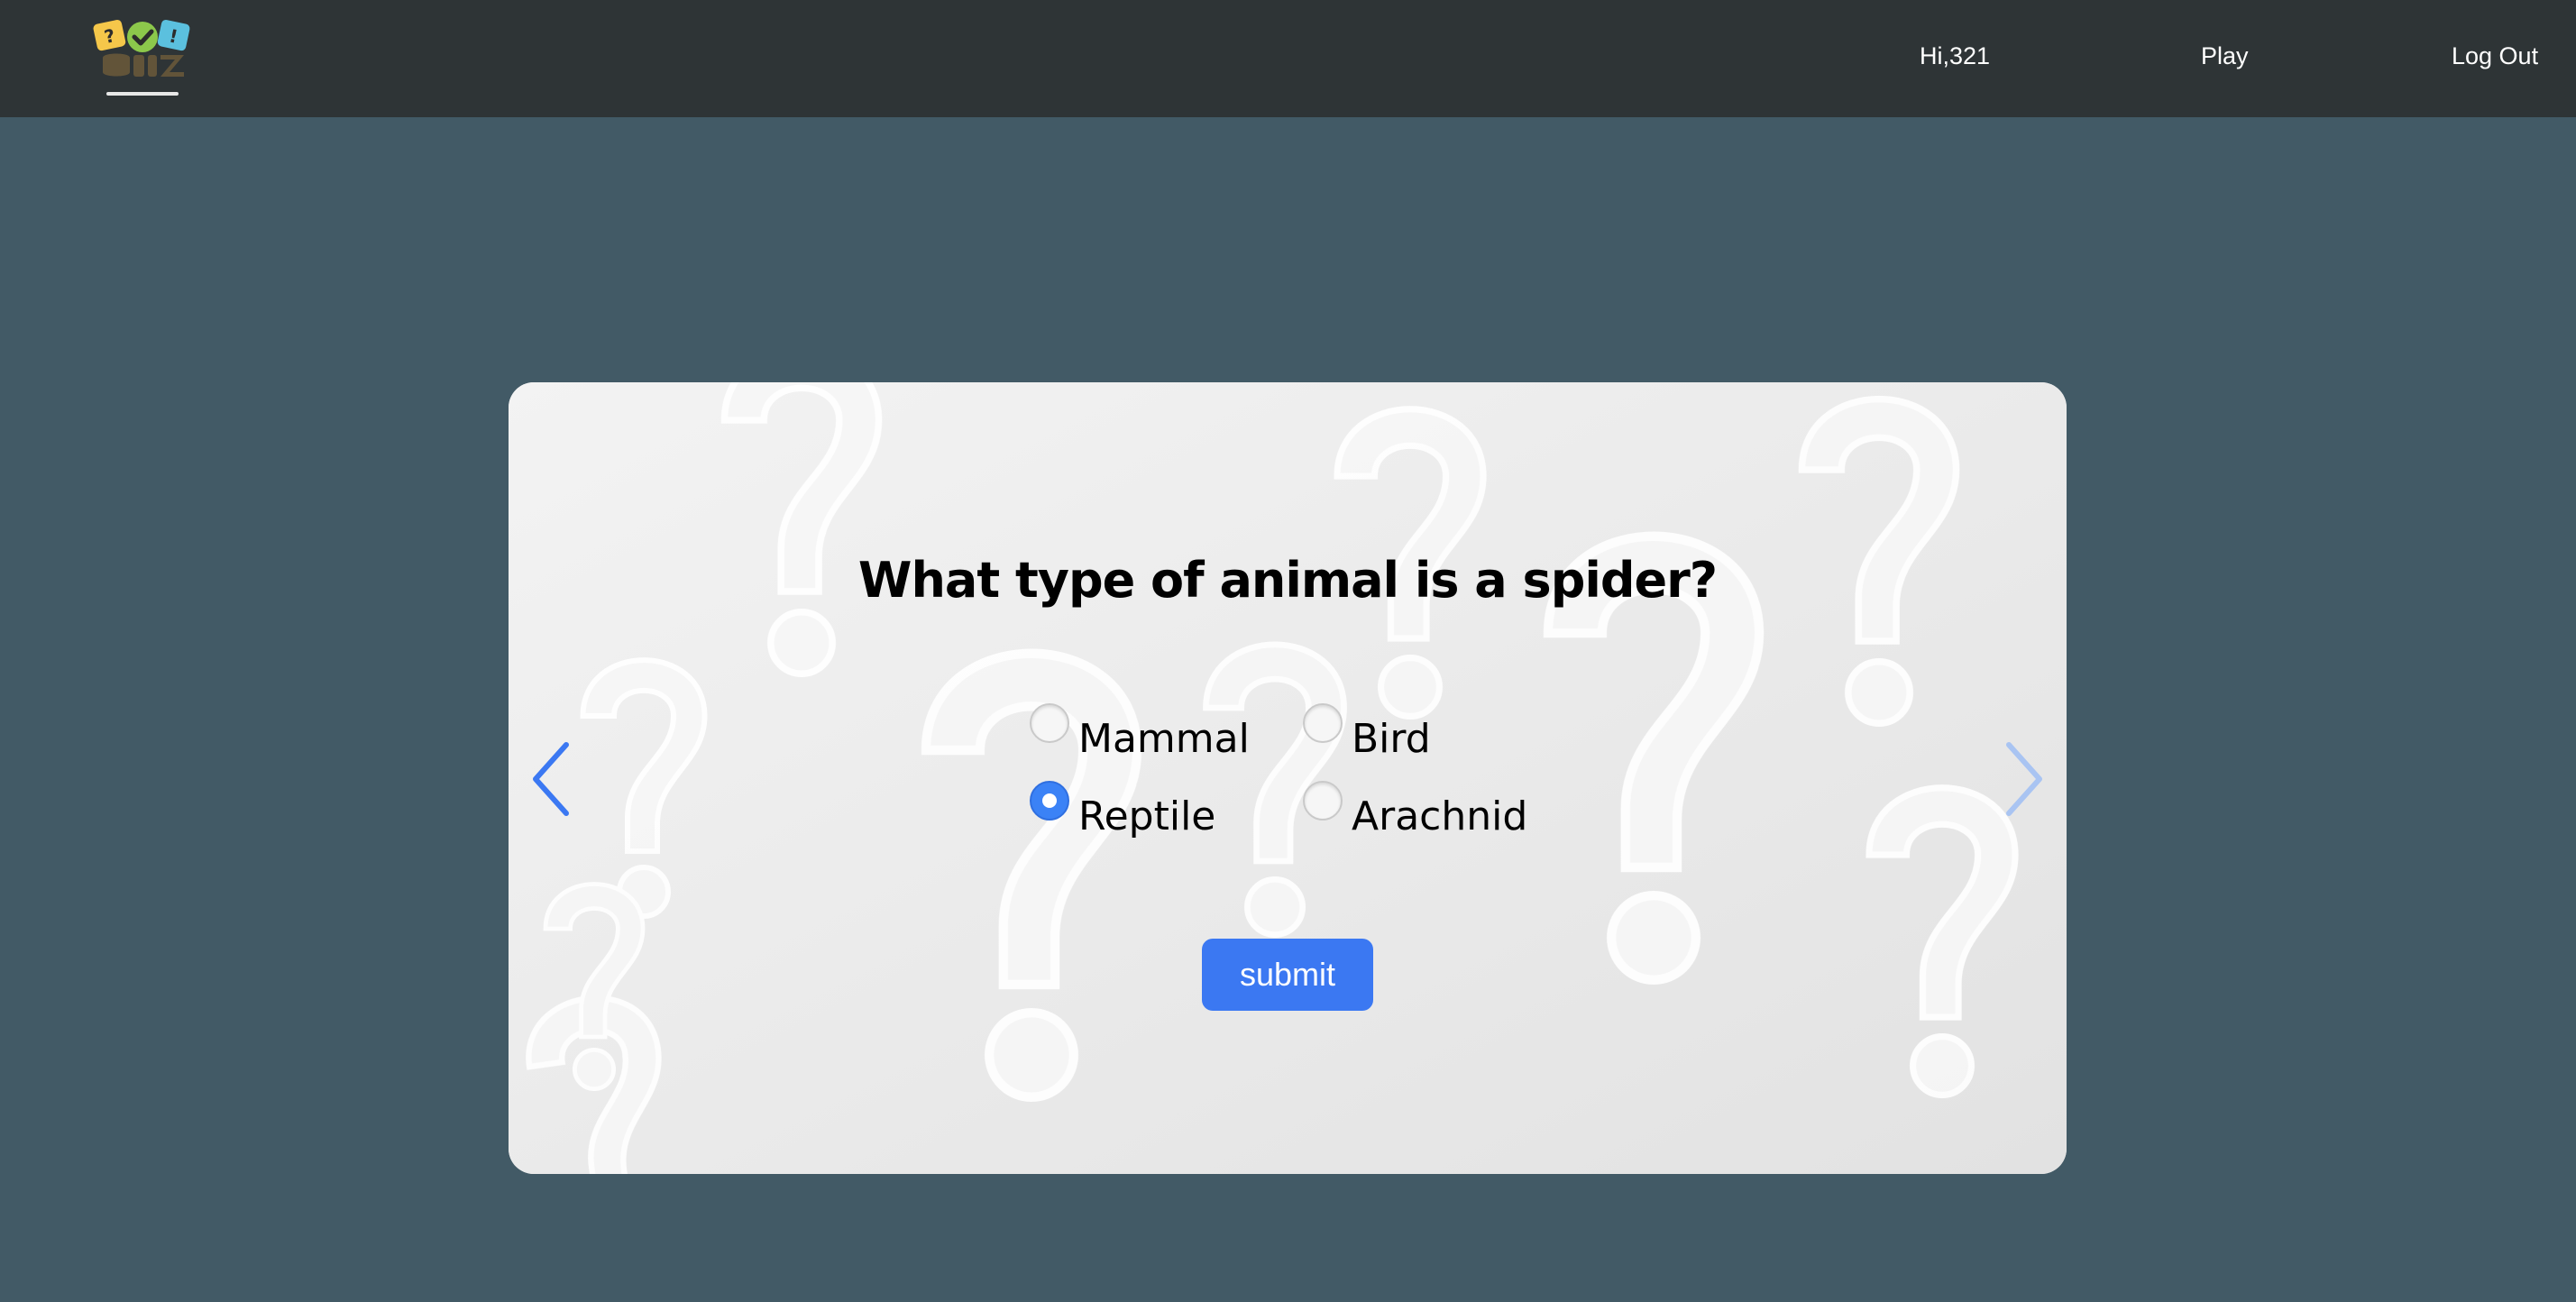 Image resolution: width=2576 pixels, height=1302 pixels. What do you see at coordinates (1049, 723) in the screenshot?
I see `radio-mammal` at bounding box center [1049, 723].